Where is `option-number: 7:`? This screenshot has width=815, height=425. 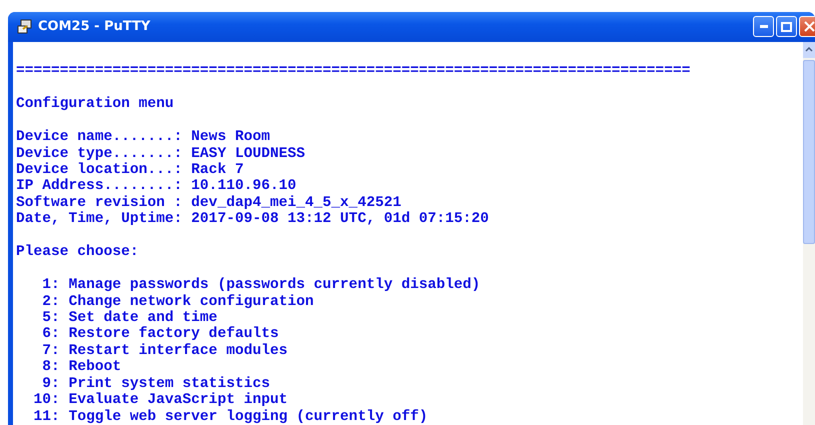 option-number: 7: is located at coordinates (50, 350).